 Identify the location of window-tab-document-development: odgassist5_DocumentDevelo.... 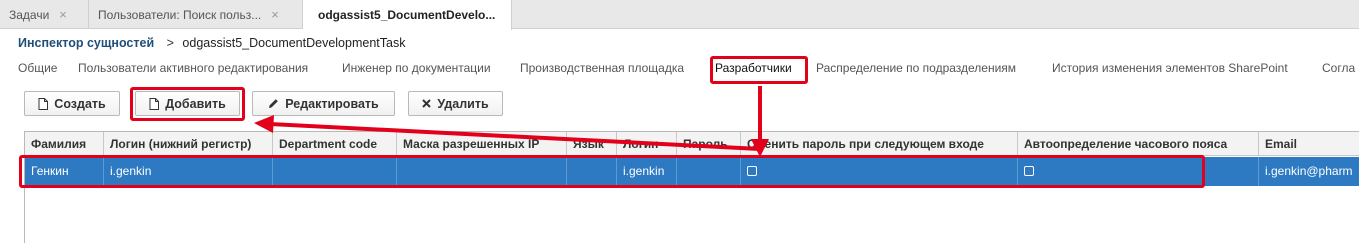
(408, 15).